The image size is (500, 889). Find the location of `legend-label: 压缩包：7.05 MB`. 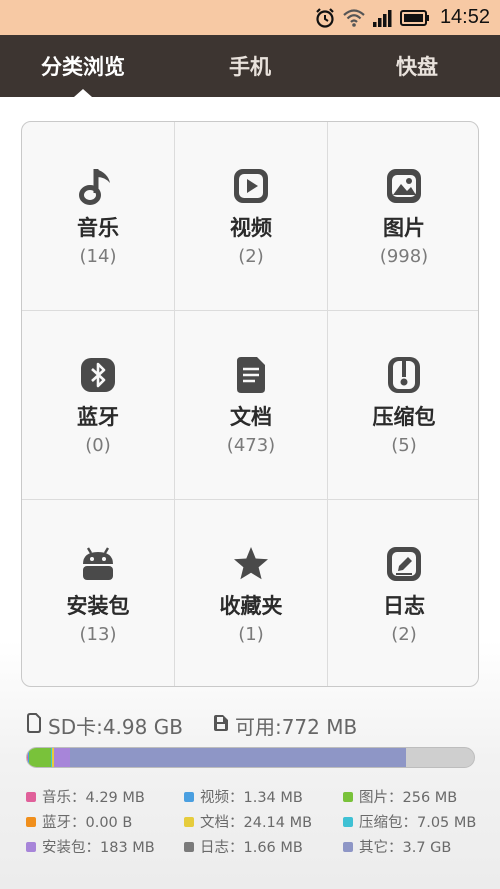

legend-label: 压缩包：7.05 MB is located at coordinates (418, 823).